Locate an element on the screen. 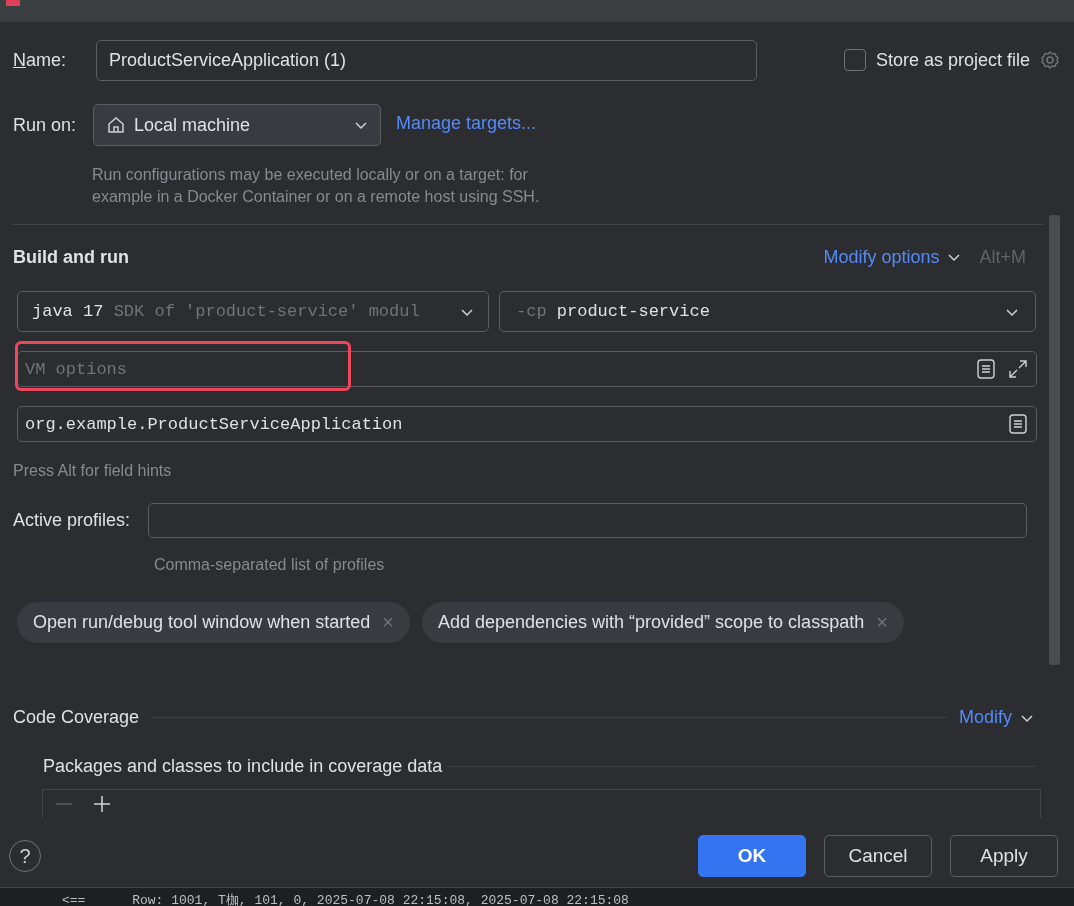 The height and width of the screenshot is (906, 1074). modify-link: Modify is located at coordinates (985, 717).